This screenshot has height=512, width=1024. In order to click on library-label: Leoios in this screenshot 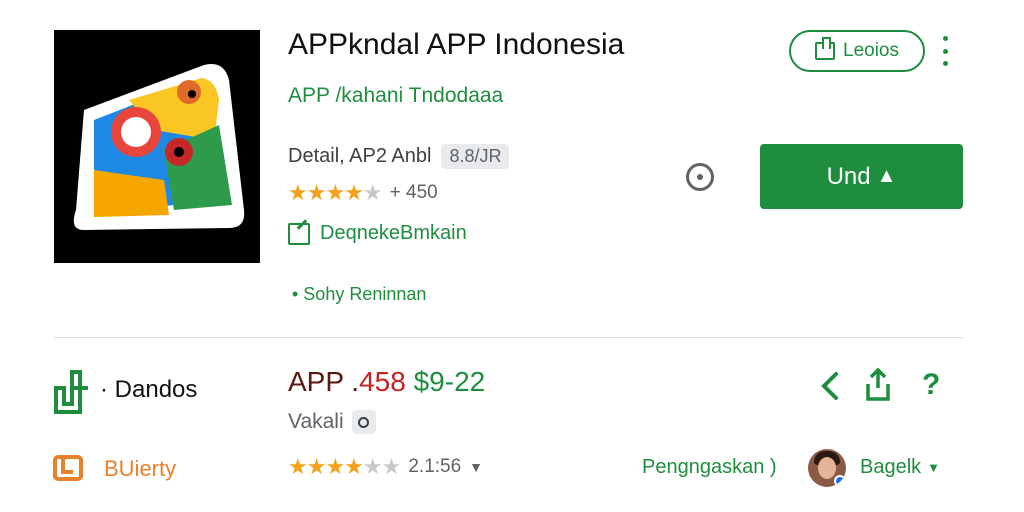, I will do `click(871, 50)`.